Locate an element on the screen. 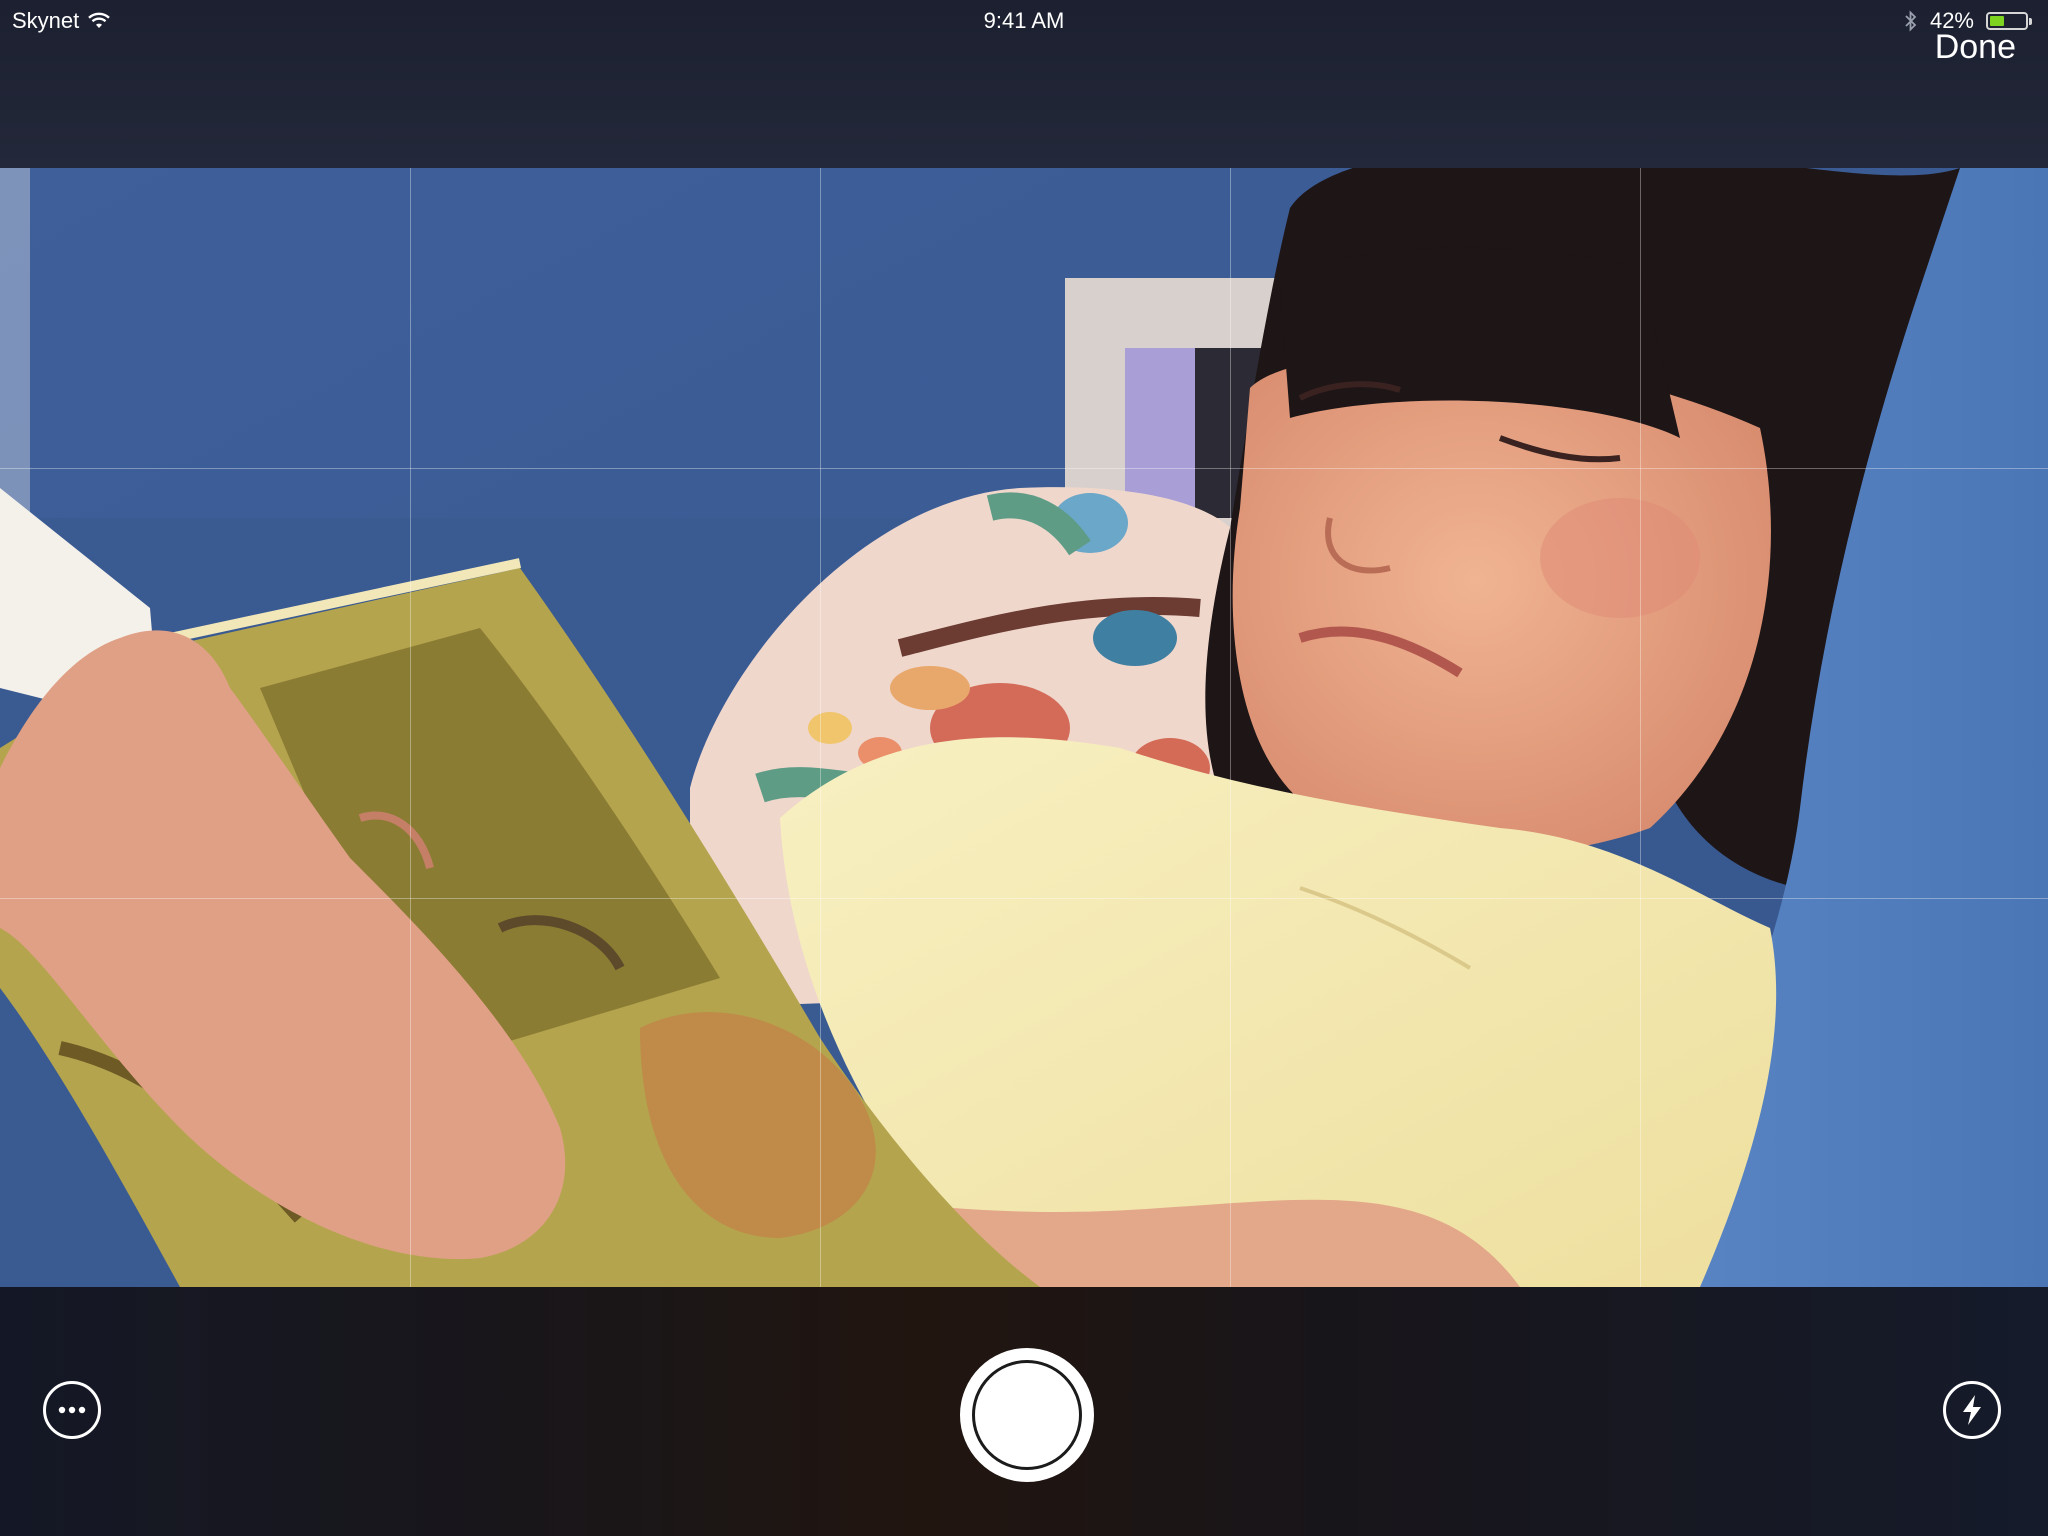  flash-icon is located at coordinates (1972, 1410).